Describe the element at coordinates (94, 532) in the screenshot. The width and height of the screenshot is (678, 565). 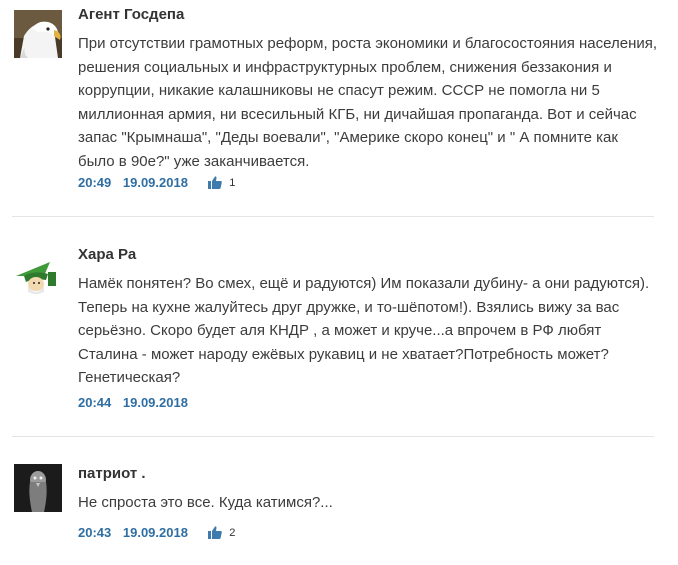
I see `comment-time: 20:43` at that location.